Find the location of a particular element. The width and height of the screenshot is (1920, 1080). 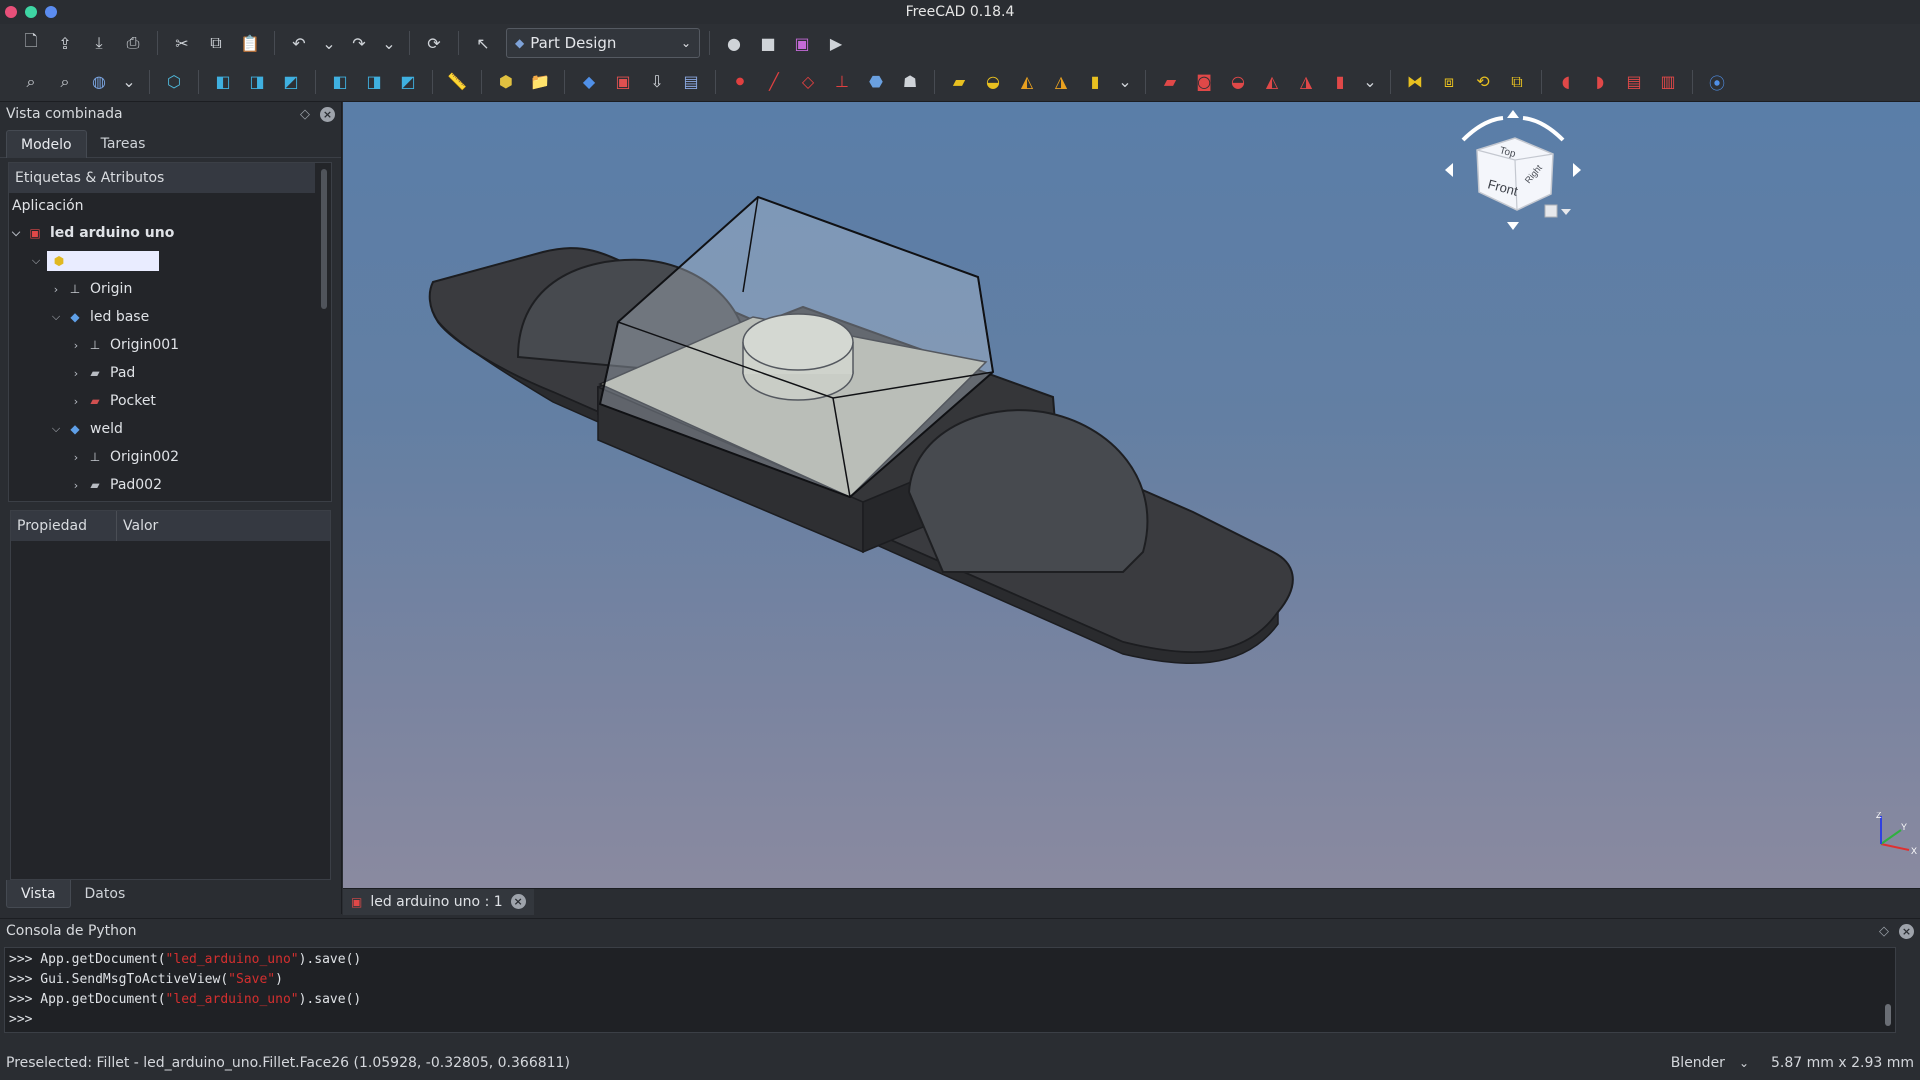

mirrored-icon: ⧓ is located at coordinates (1415, 82).